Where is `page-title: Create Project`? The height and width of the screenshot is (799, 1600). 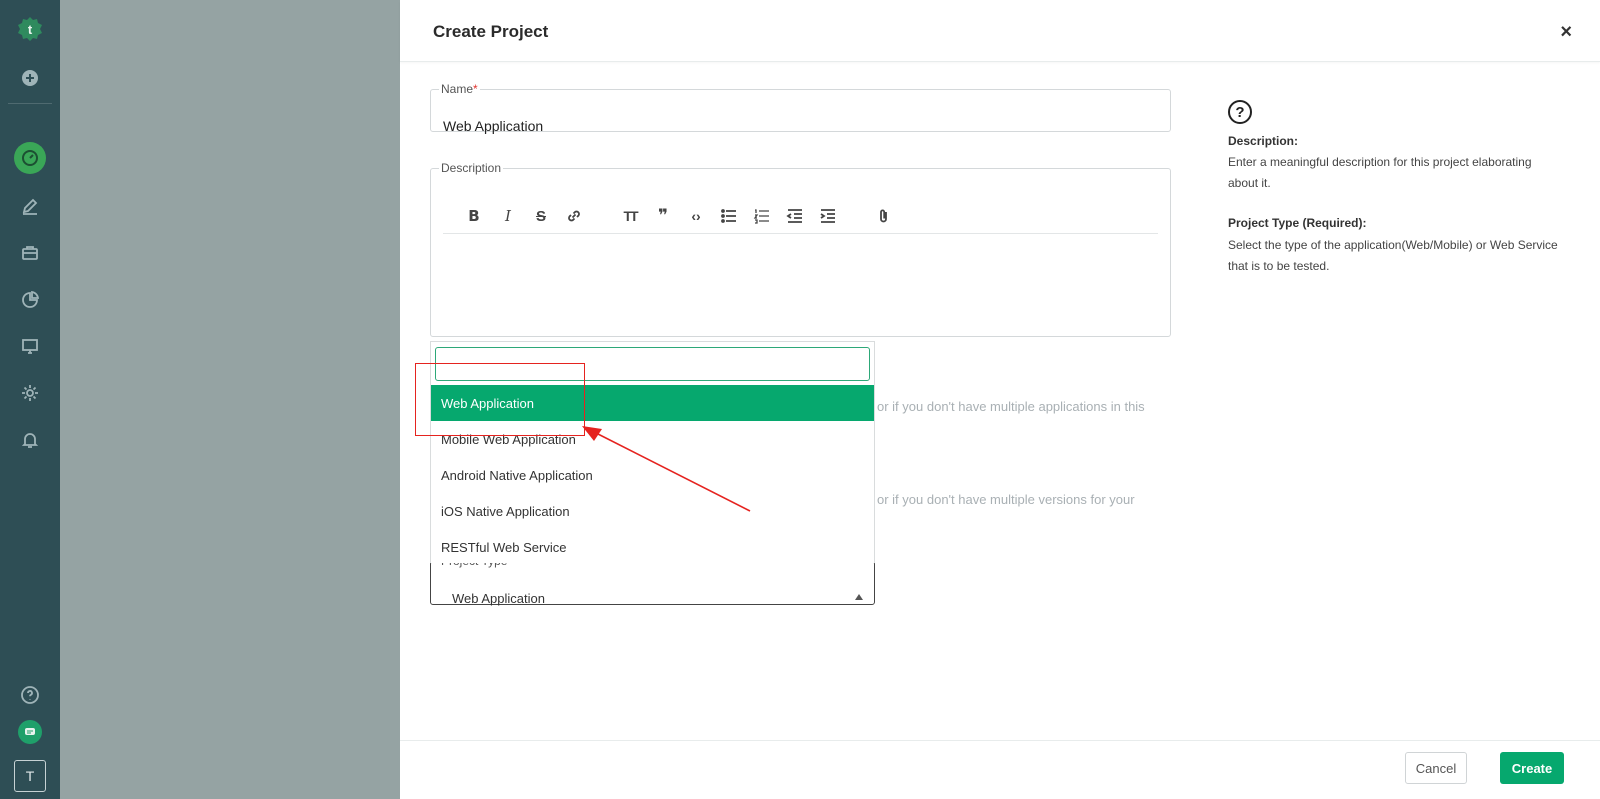
page-title: Create Project is located at coordinates (491, 31).